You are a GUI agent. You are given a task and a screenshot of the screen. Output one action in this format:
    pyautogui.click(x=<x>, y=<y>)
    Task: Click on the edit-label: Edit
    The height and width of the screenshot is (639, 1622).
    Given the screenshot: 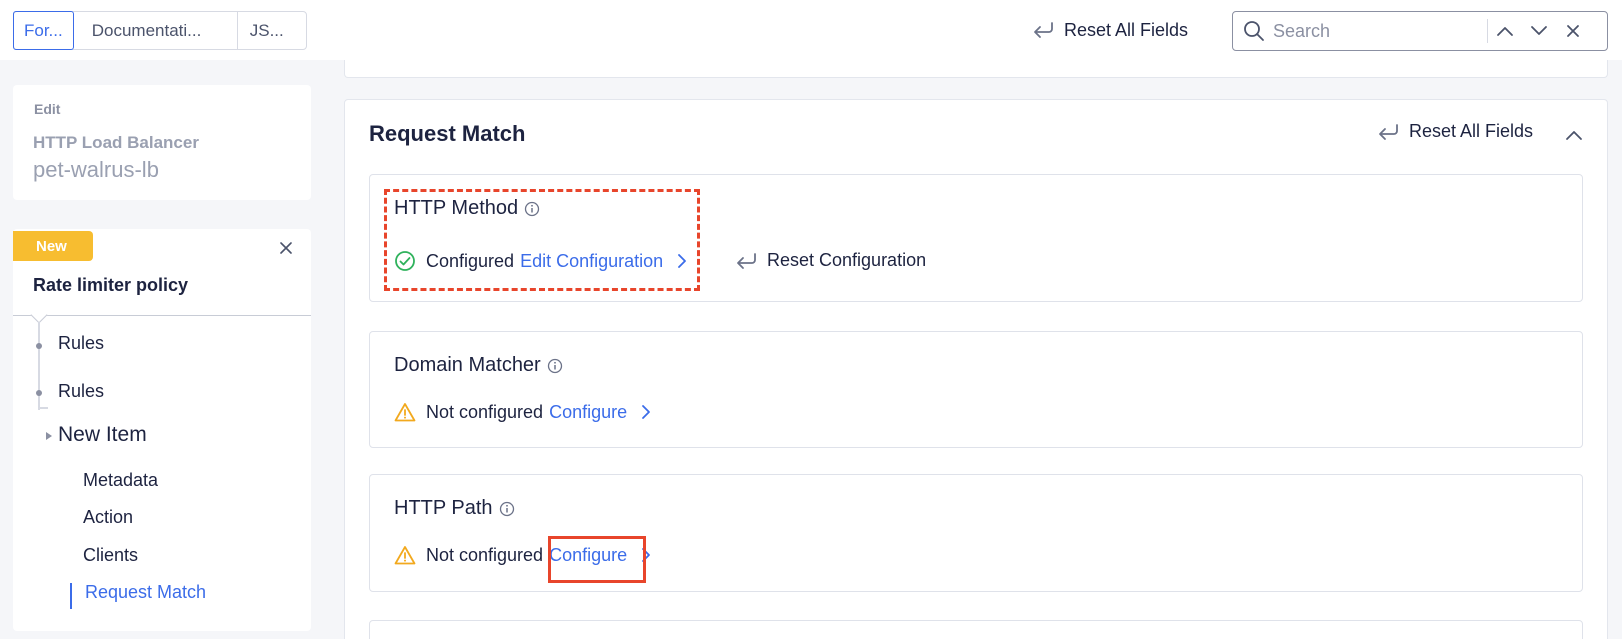 What is the action you would take?
    pyautogui.click(x=47, y=109)
    